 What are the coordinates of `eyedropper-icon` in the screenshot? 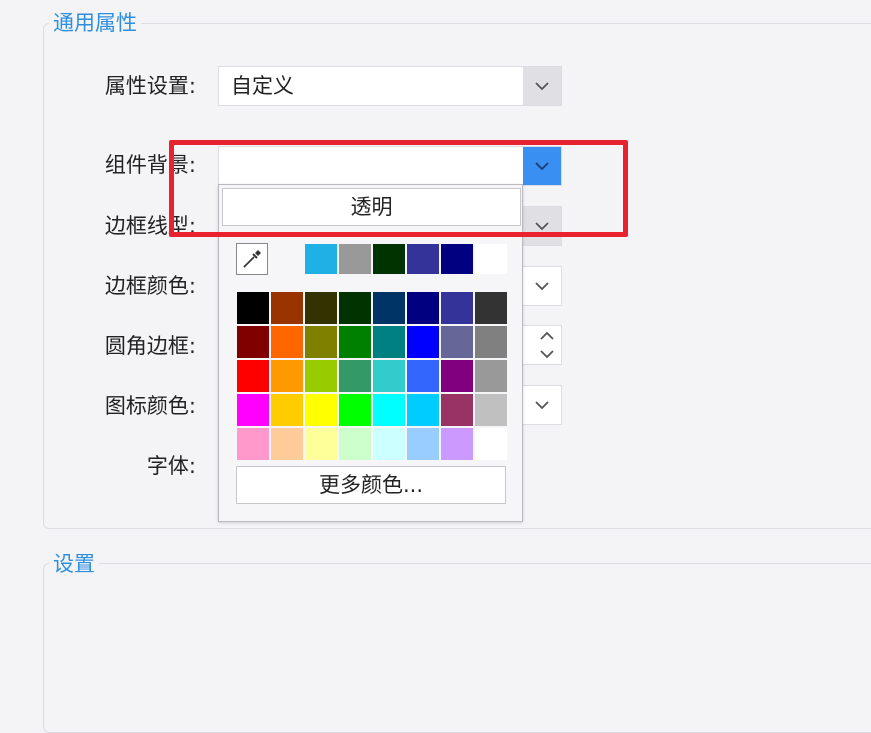 It's located at (252, 259).